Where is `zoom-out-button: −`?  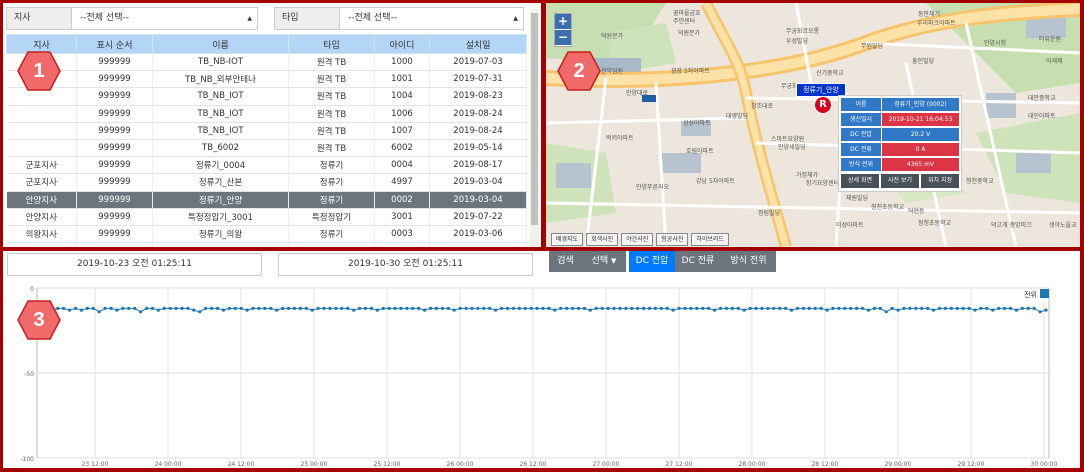
zoom-out-button: − is located at coordinates (563, 38).